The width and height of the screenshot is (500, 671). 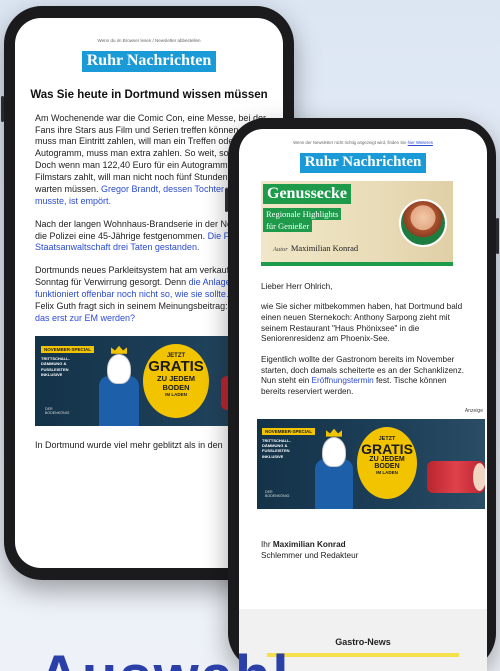 What do you see at coordinates (149, 94) in the screenshot?
I see `newsletter-headline: Was Sie heute in Dortmund wissen müssen` at bounding box center [149, 94].